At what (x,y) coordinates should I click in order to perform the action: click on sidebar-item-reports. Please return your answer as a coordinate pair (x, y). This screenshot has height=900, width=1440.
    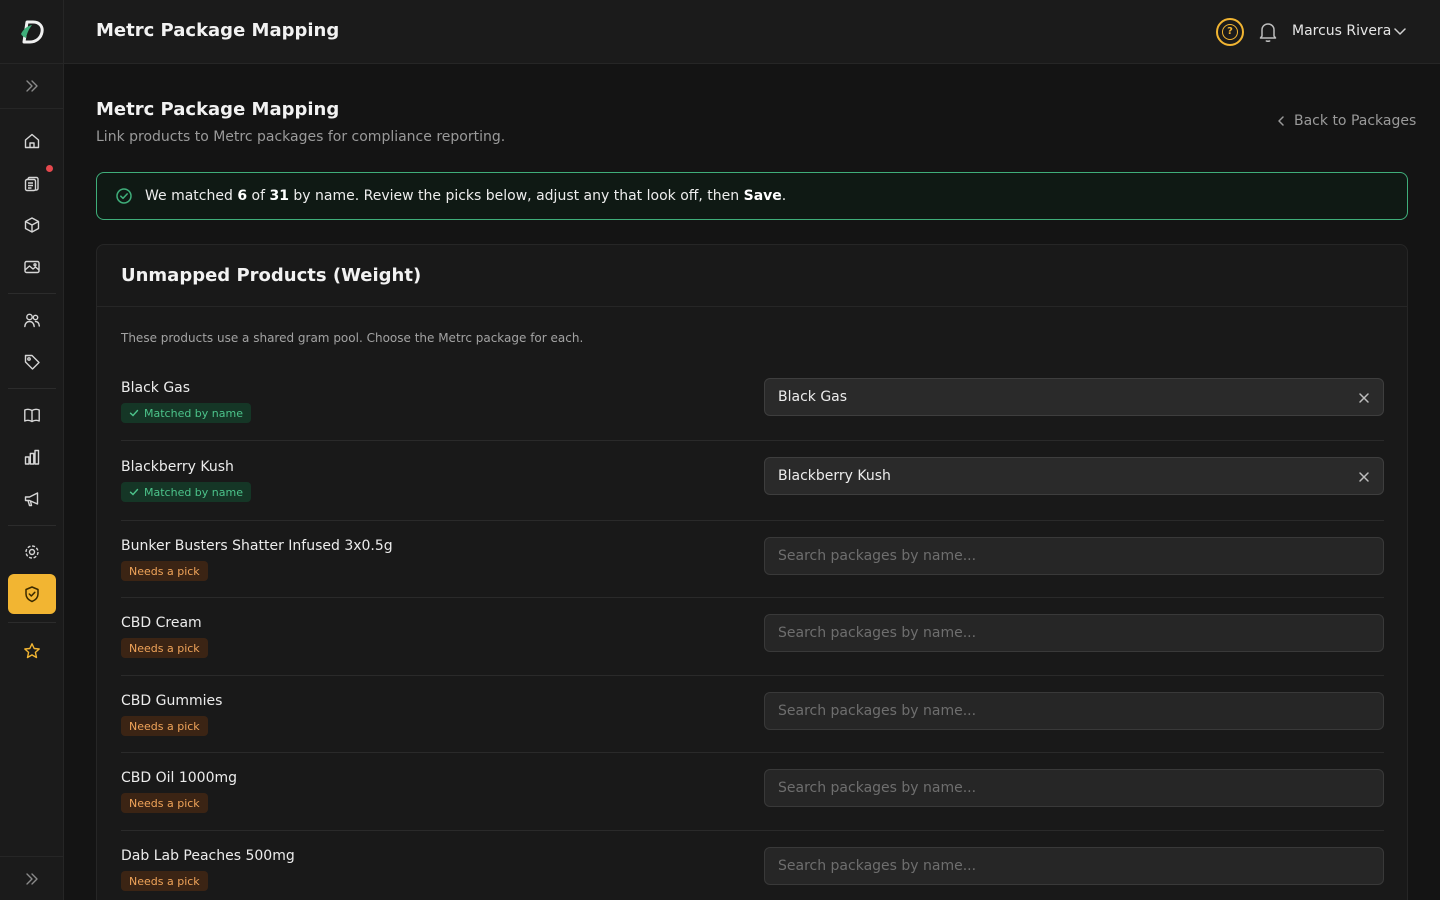
    Looking at the image, I should click on (32, 457).